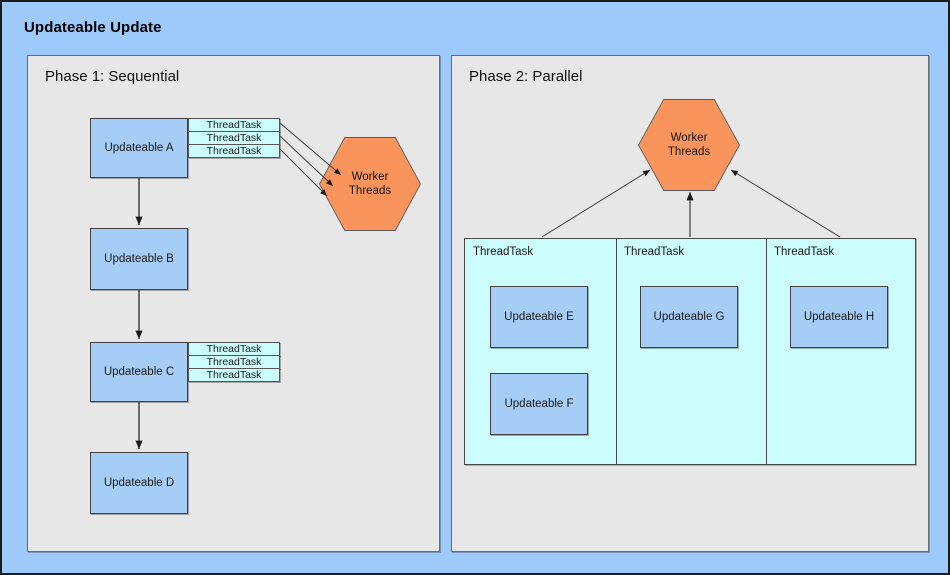  I want to click on updateable-f-box: Updateable F, so click(539, 404).